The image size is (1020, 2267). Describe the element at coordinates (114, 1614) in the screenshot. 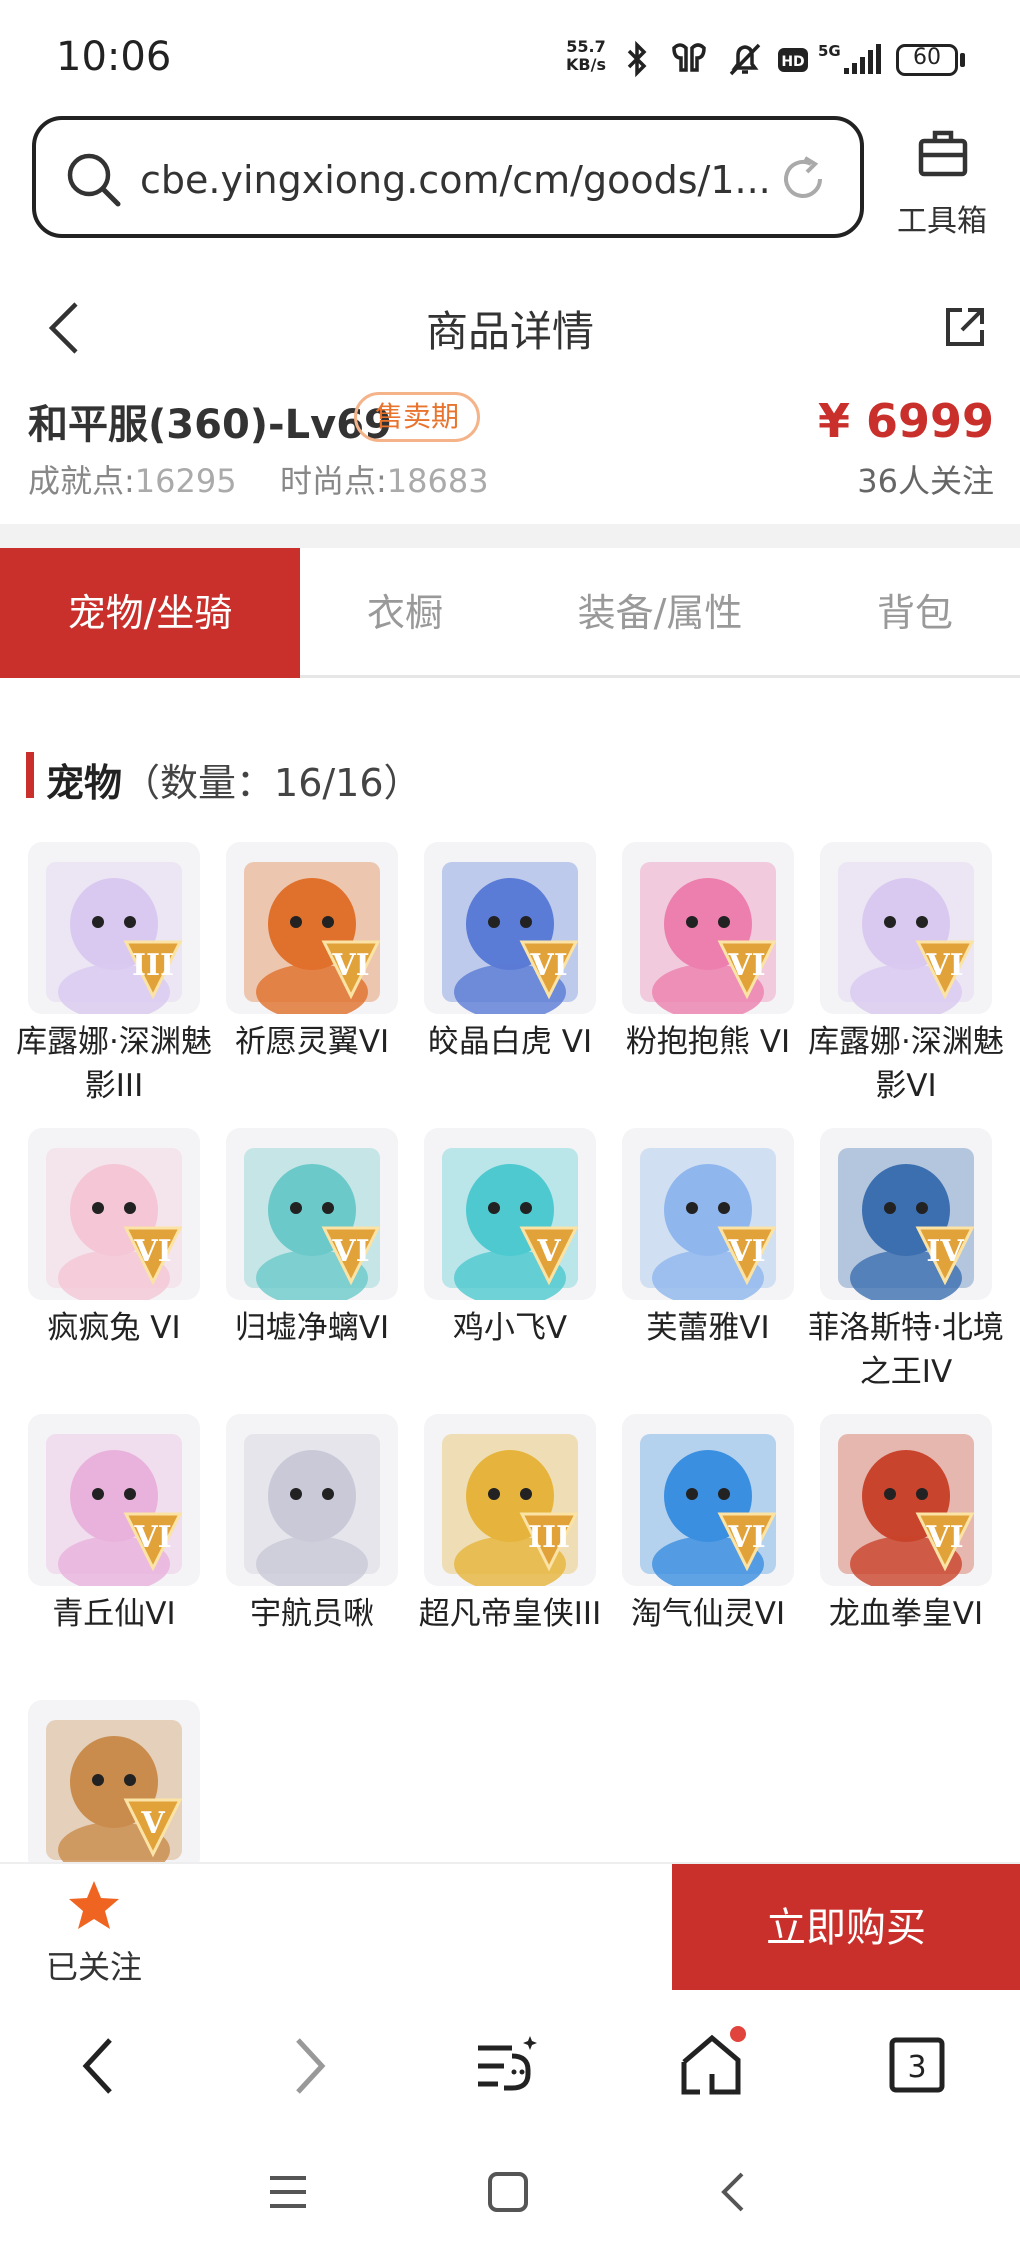

I see `pet-name: 青丘仙VI` at that location.